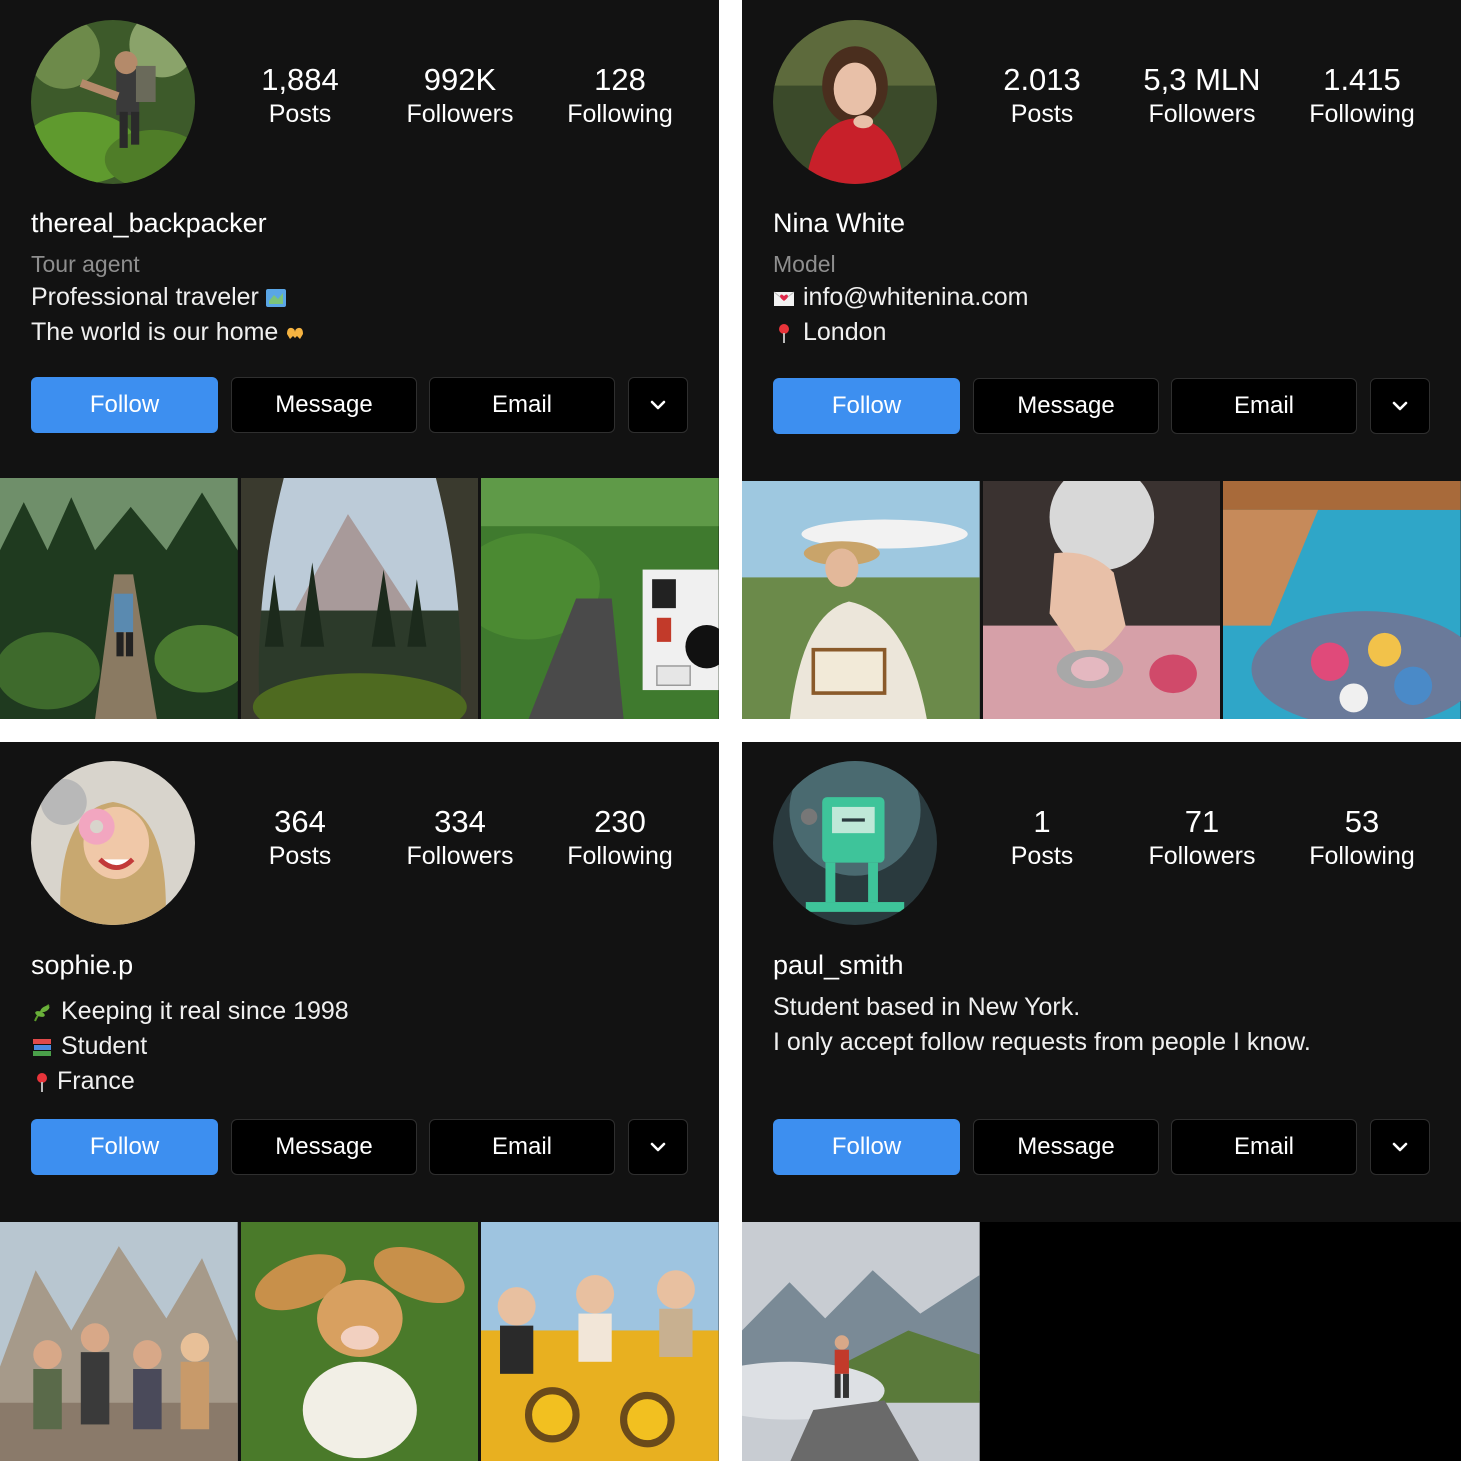  What do you see at coordinates (190, 1081) in the screenshot?
I see `bio-line: France` at bounding box center [190, 1081].